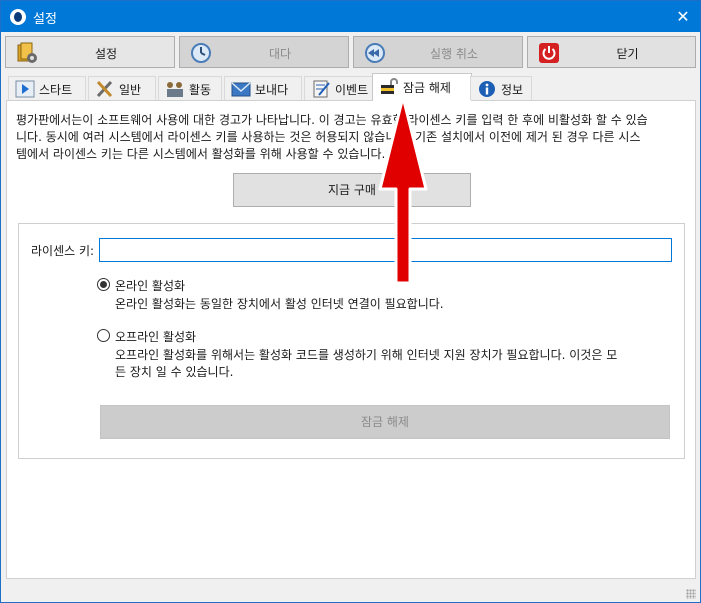 This screenshot has width=701, height=603. What do you see at coordinates (174, 372) in the screenshot?
I see `offline-description-line: 든 장치 일 수 있습니다.` at bounding box center [174, 372].